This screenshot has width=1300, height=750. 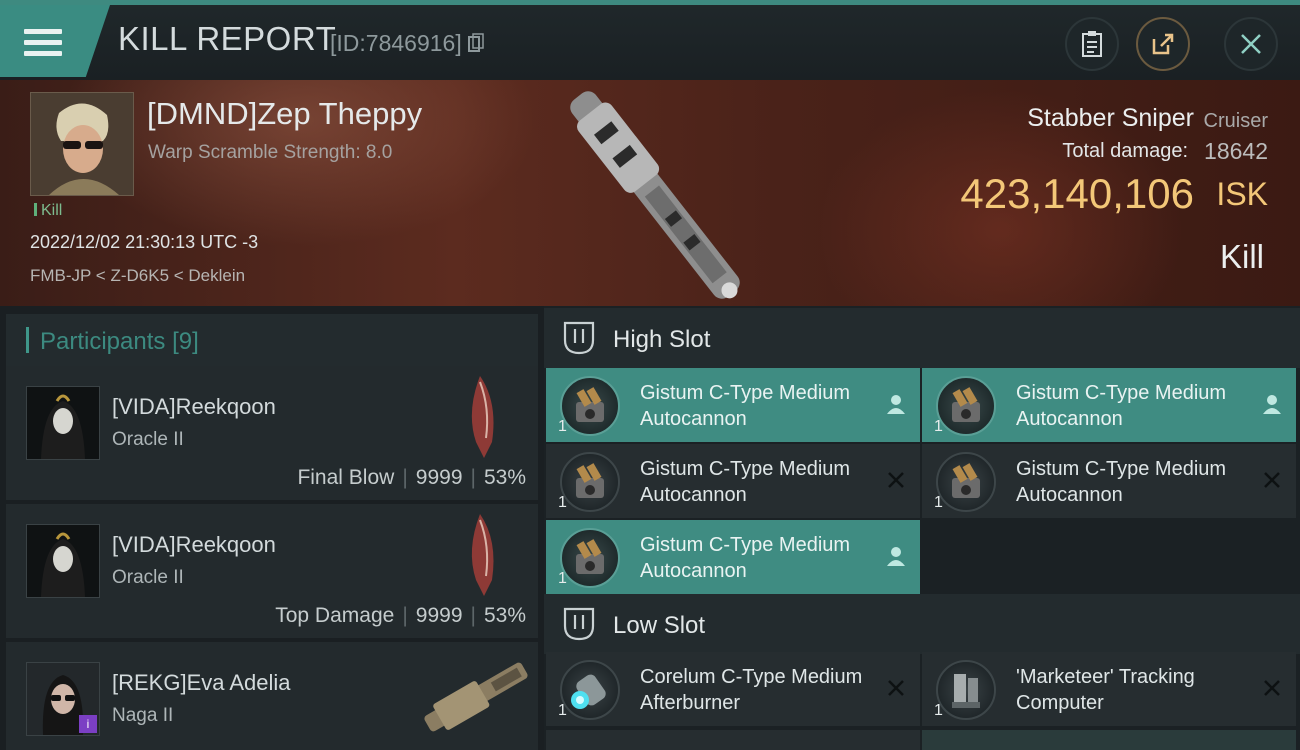 What do you see at coordinates (227, 38) in the screenshot?
I see `page-title: KILL REPORT` at bounding box center [227, 38].